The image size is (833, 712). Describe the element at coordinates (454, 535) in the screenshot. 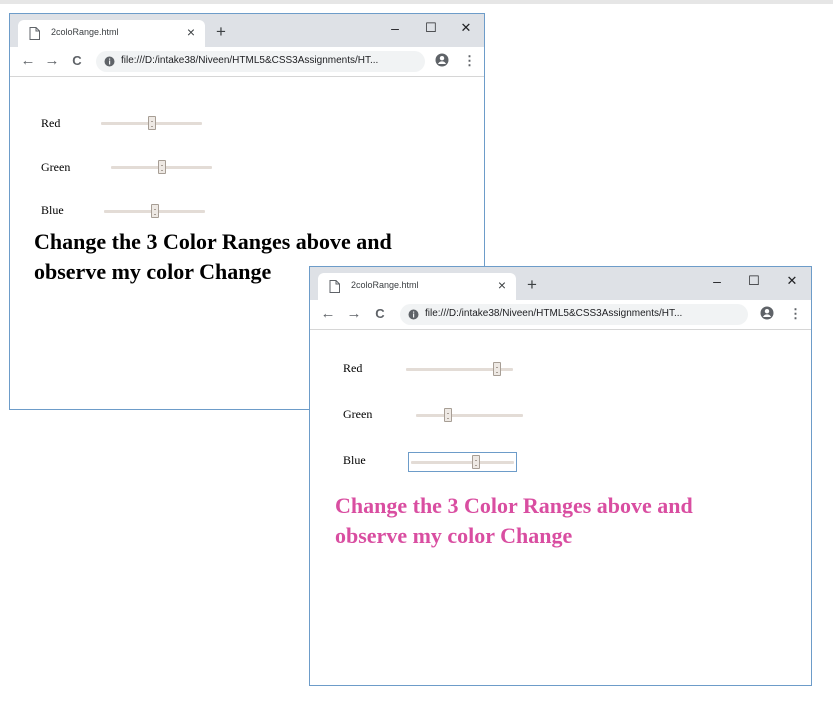

I see `heading-line-2: observe my color Change` at that location.